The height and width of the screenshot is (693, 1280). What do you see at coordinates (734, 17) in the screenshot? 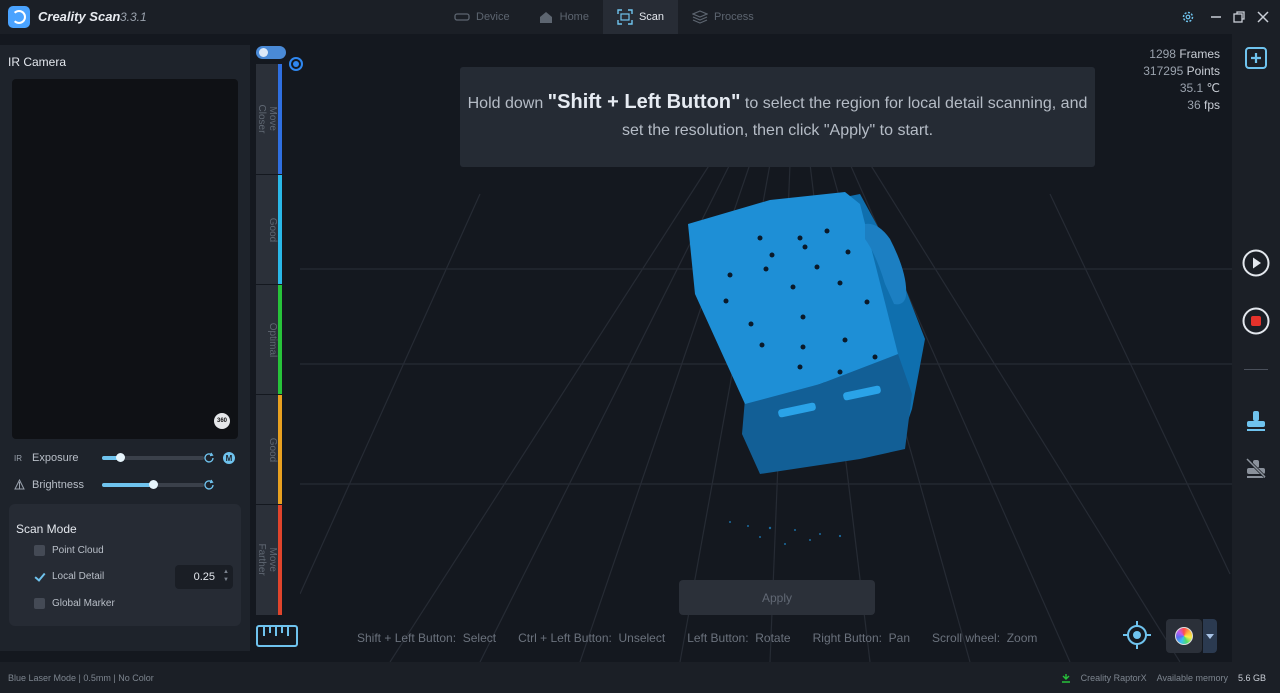
I see `tab-label: Process` at bounding box center [734, 17].